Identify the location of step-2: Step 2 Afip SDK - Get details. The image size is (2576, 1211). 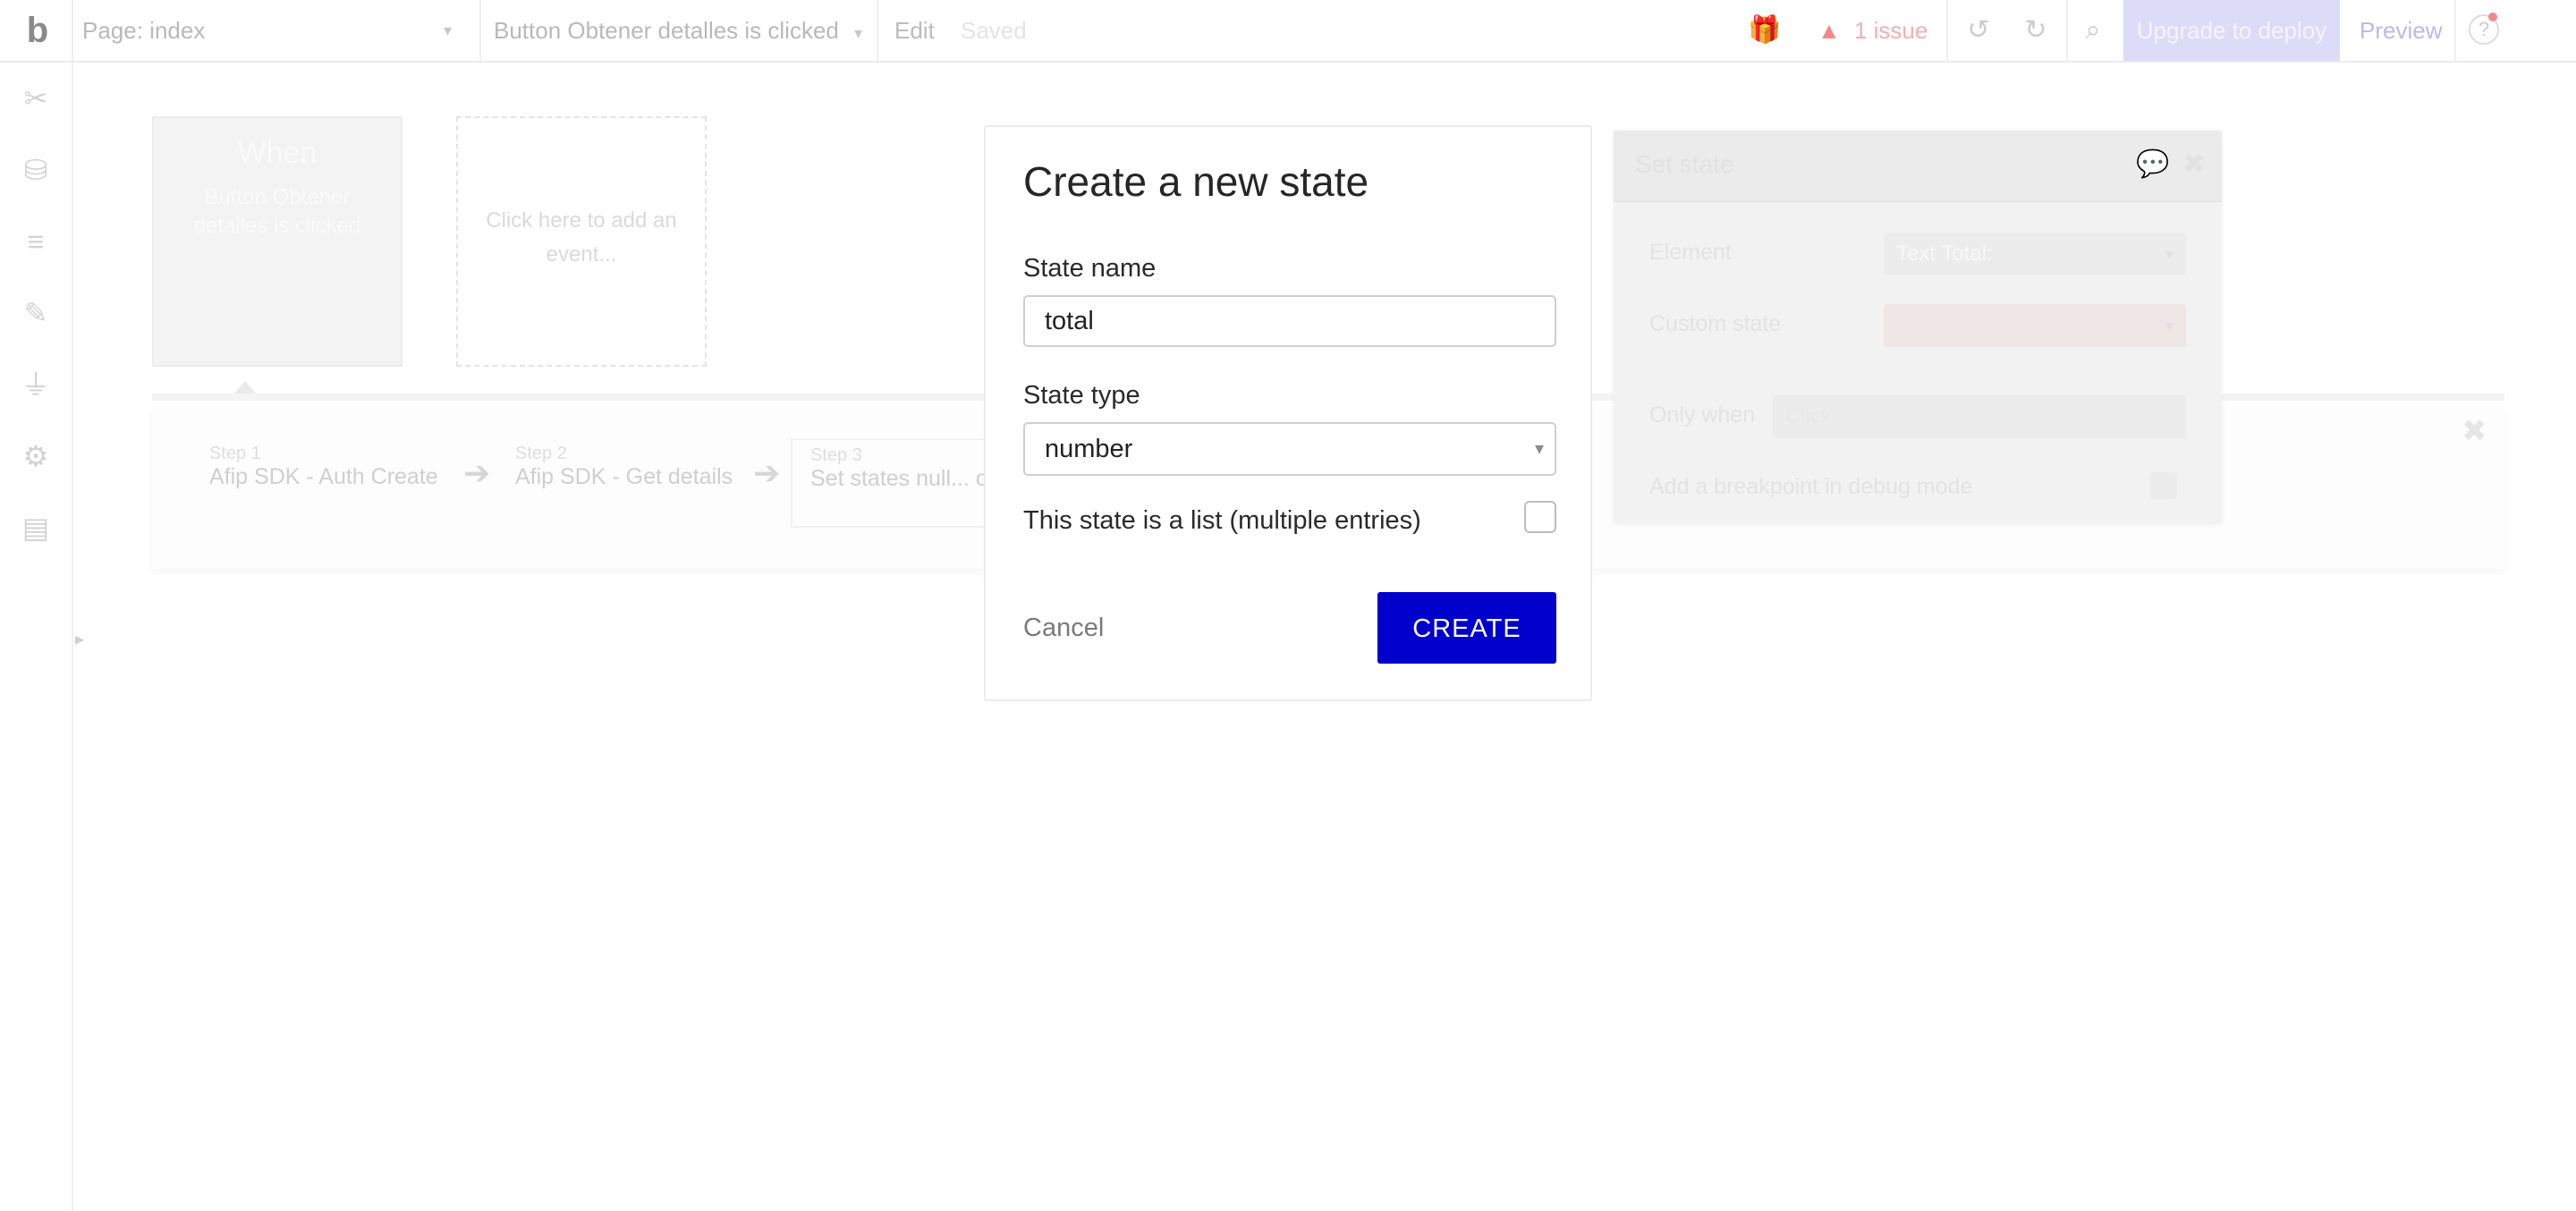
(624, 467).